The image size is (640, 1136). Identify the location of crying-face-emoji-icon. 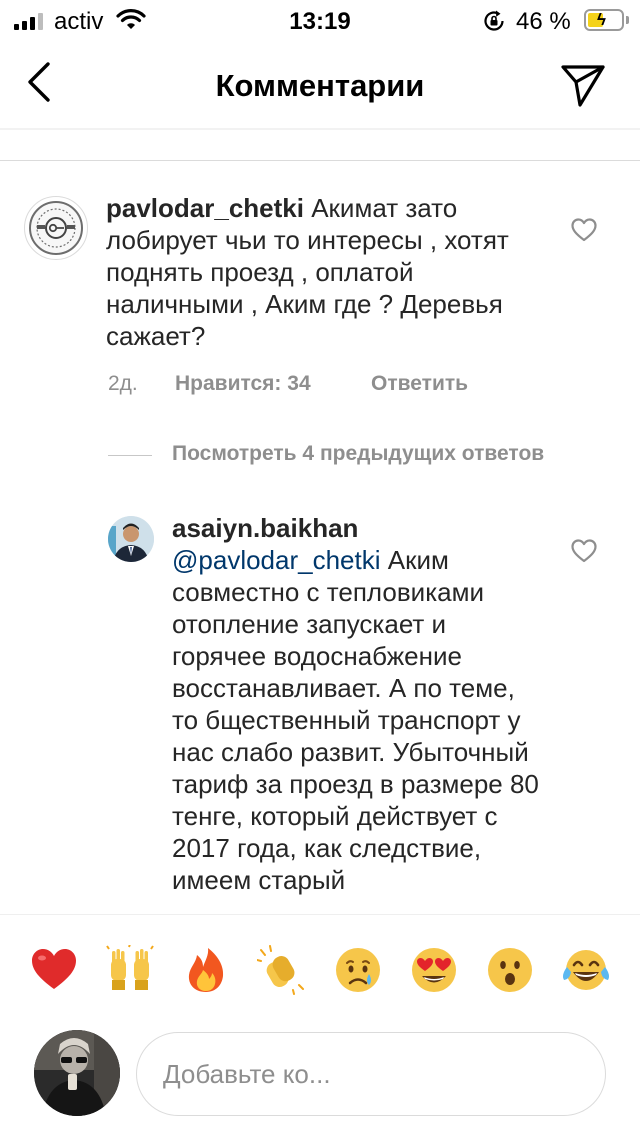
(358, 970).